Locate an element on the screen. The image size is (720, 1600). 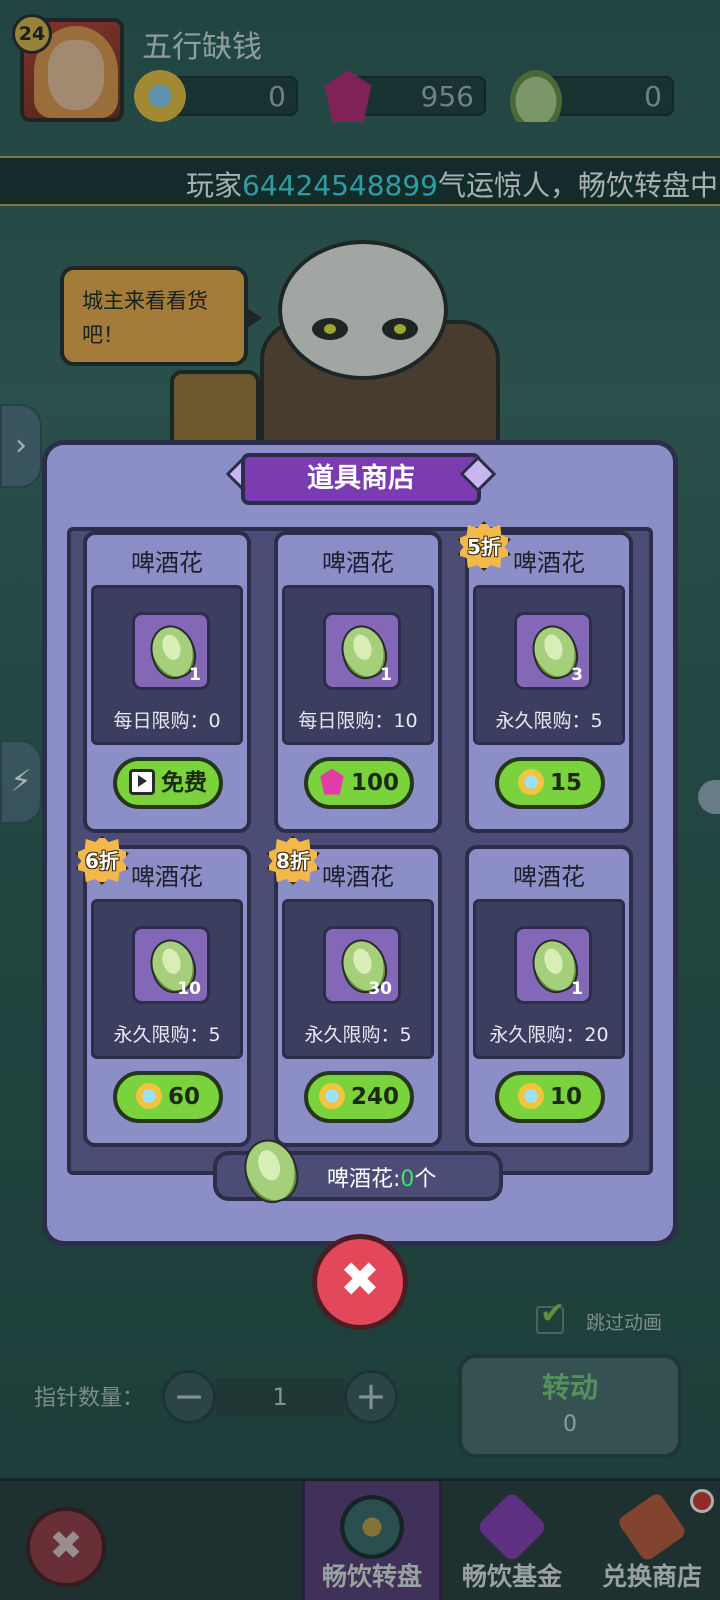
shop-item: 啤酒花 1 每日限购：0 免费 is located at coordinates (167, 682).